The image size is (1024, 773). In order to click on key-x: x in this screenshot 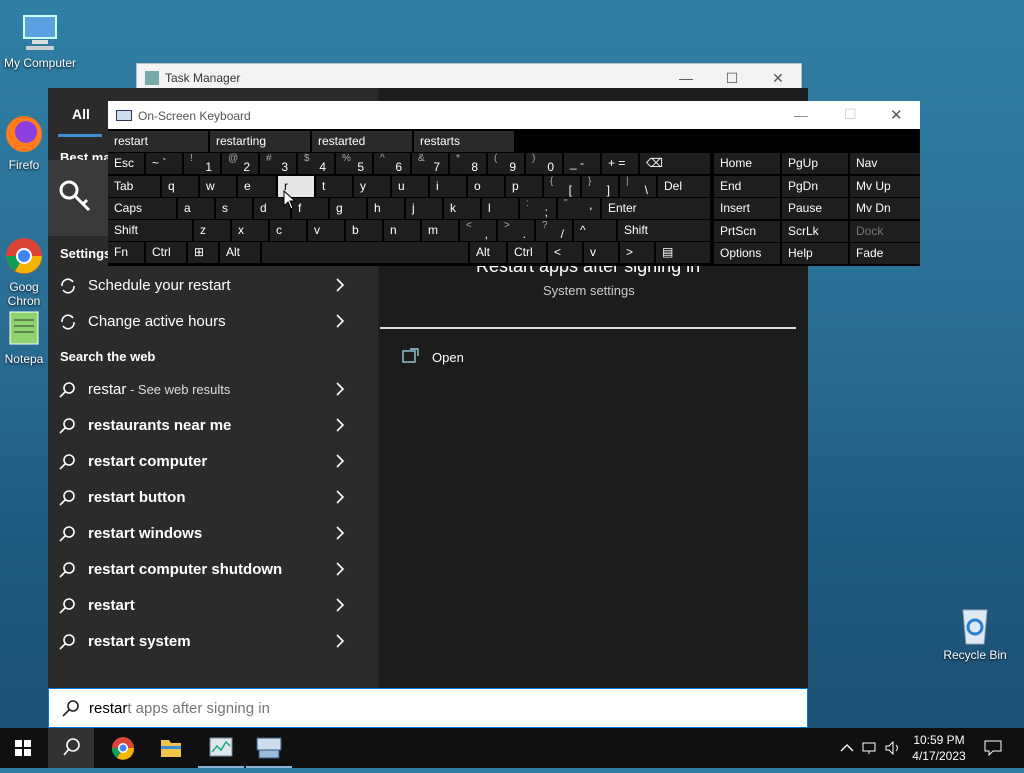, I will do `click(250, 230)`.